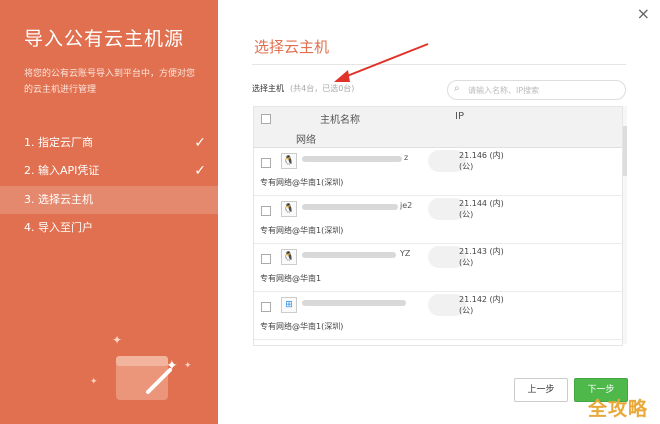  What do you see at coordinates (110, 82) in the screenshot?
I see `sidebar-description: 将您的公有云账号导入到平台中，方便对您的云主机进行管理` at bounding box center [110, 82].